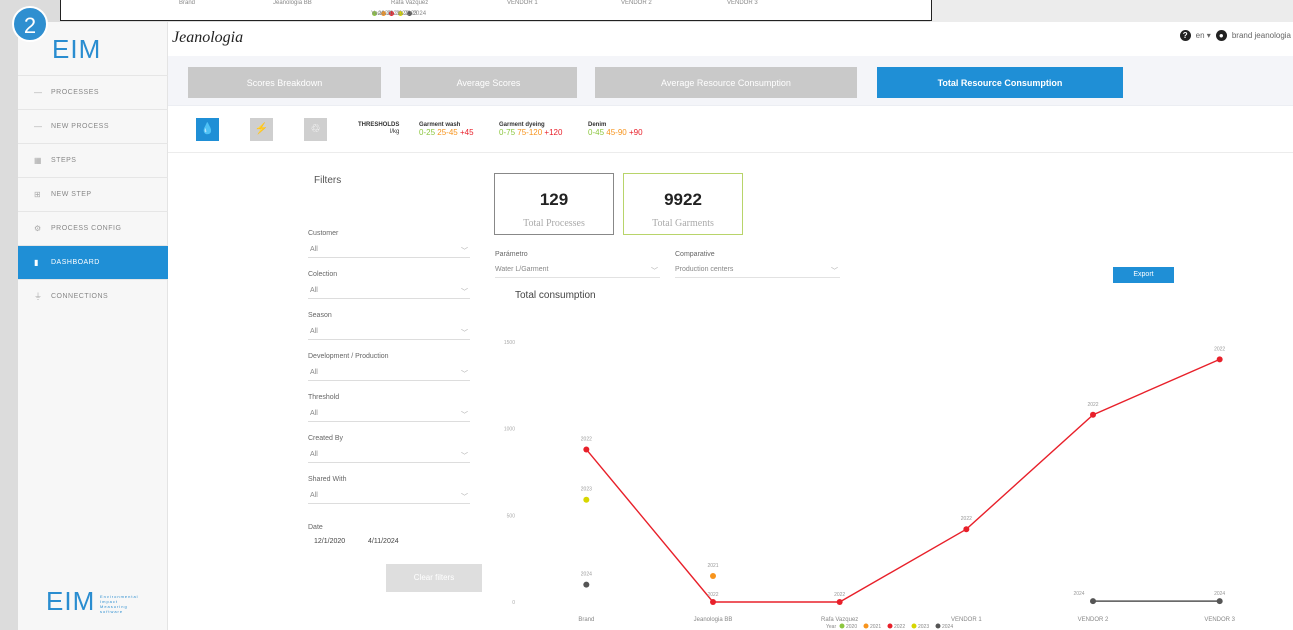 The image size is (1293, 630). I want to click on prev-legend-item: 2024, so click(419, 14).